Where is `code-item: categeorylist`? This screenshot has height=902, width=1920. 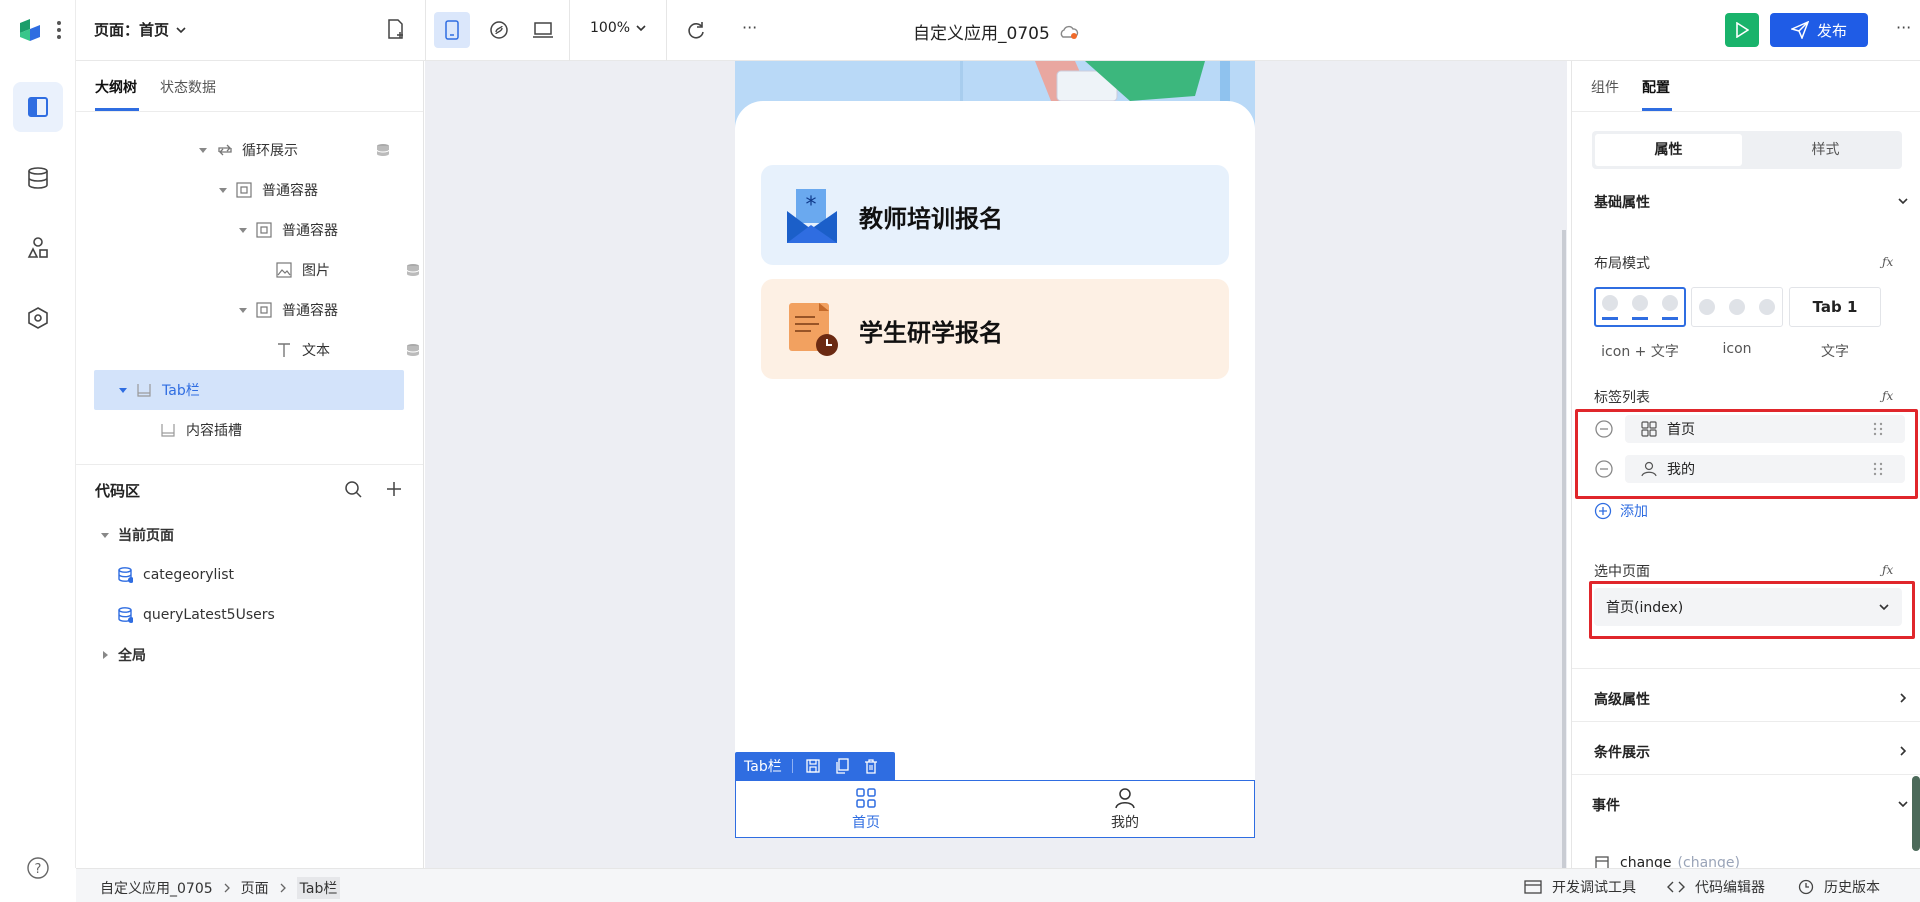
code-item: categeorylist is located at coordinates (175, 575).